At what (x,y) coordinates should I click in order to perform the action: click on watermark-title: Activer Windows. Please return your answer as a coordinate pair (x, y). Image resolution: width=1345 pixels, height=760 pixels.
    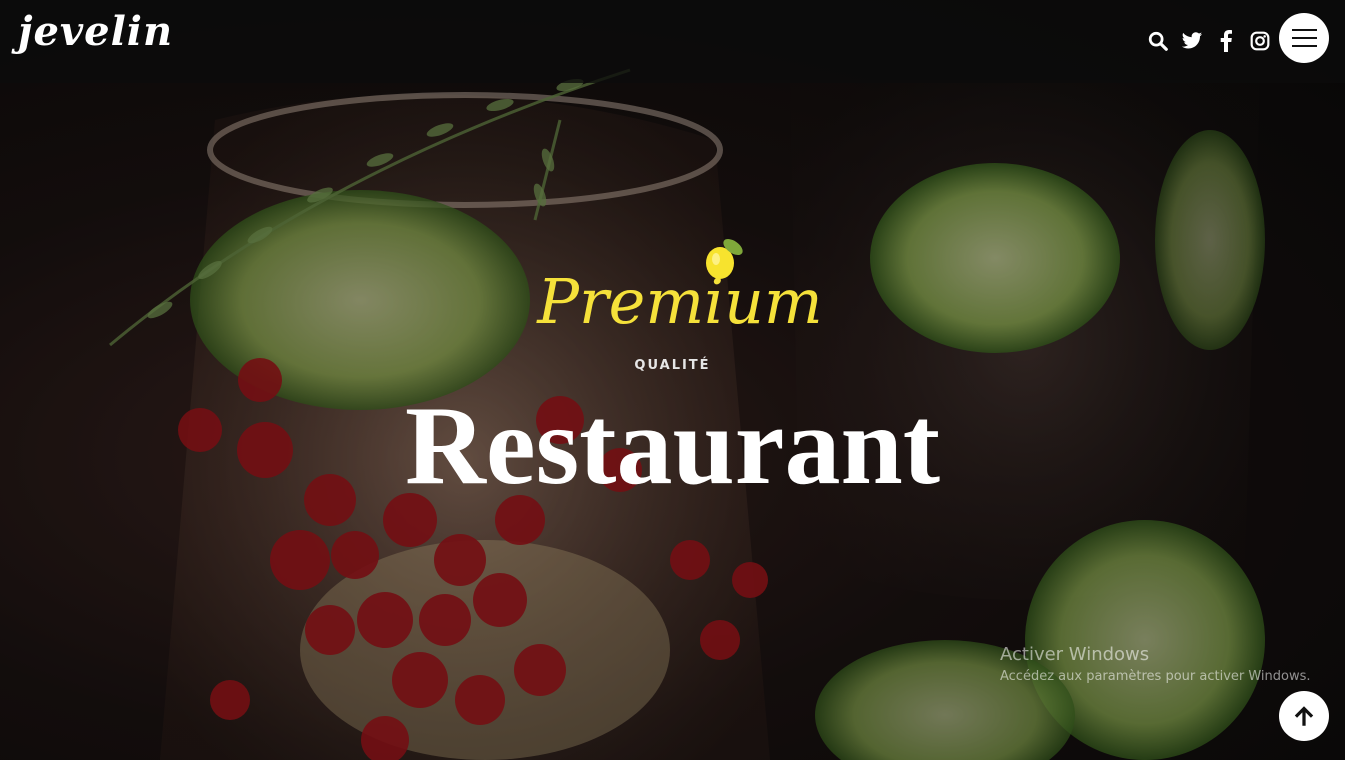
    Looking at the image, I should click on (1075, 654).